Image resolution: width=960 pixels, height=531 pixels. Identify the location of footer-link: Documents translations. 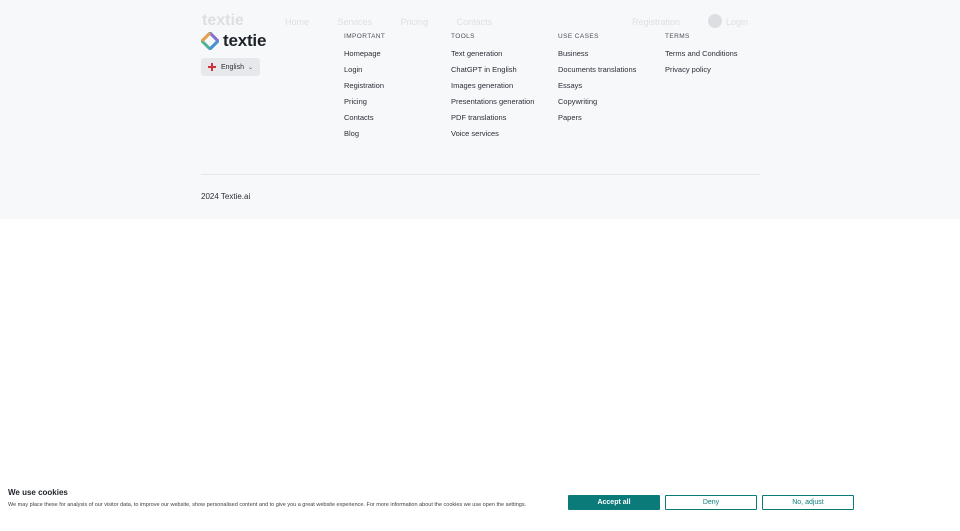
(597, 73).